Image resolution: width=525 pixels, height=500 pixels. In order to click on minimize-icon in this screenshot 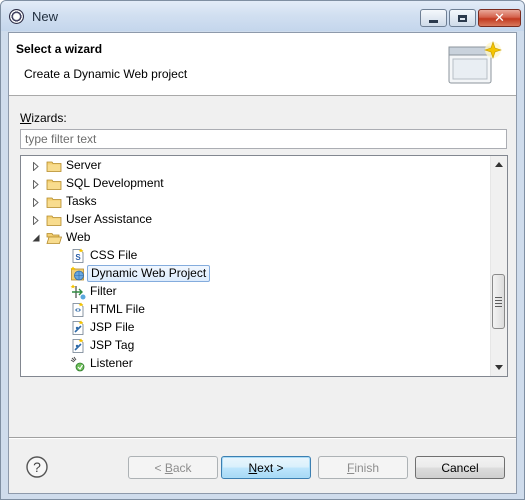, I will do `click(433, 21)`.